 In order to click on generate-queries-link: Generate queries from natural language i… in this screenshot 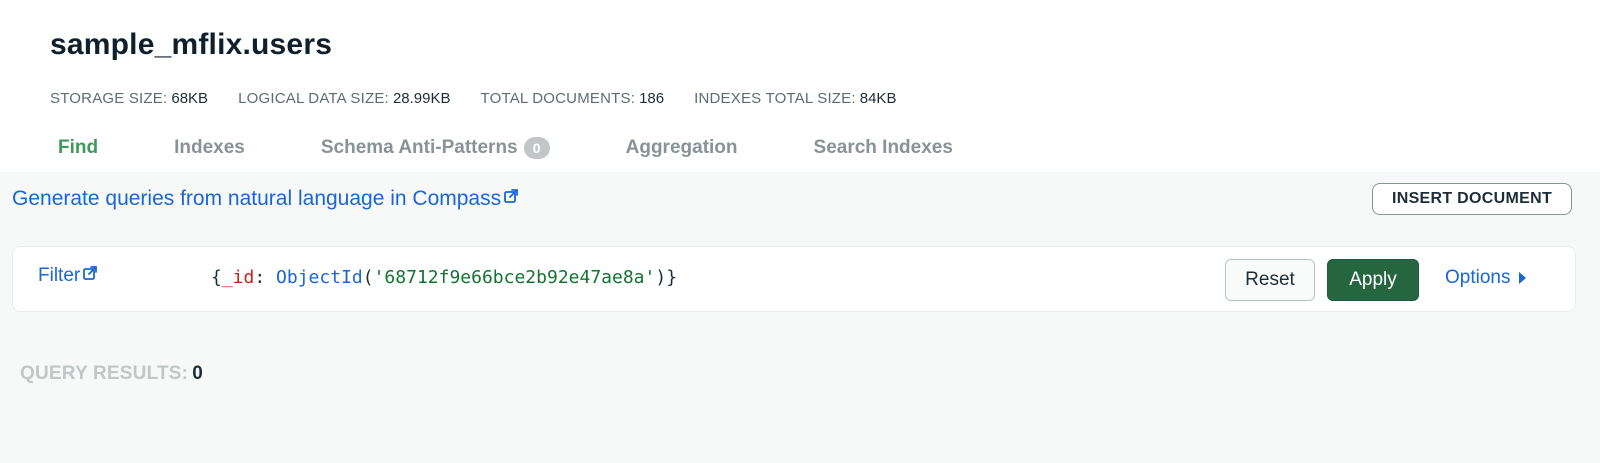, I will do `click(265, 199)`.